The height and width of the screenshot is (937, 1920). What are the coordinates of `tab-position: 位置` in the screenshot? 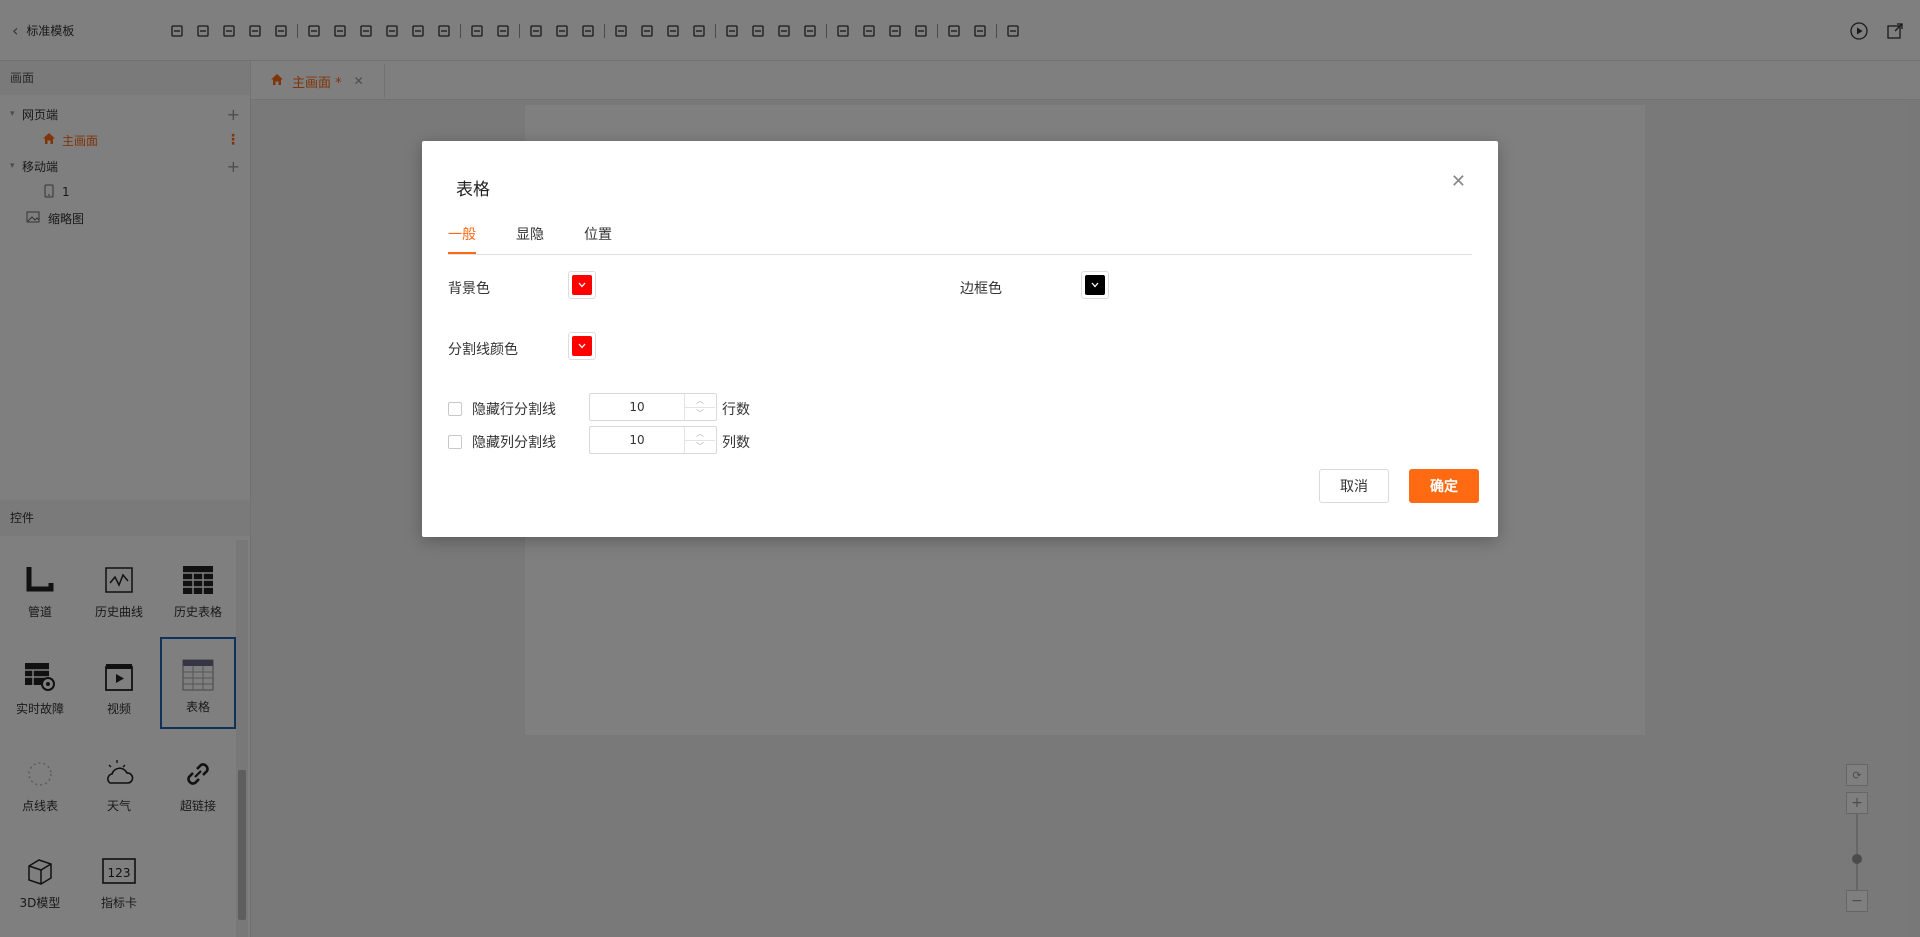 It's located at (598, 238).